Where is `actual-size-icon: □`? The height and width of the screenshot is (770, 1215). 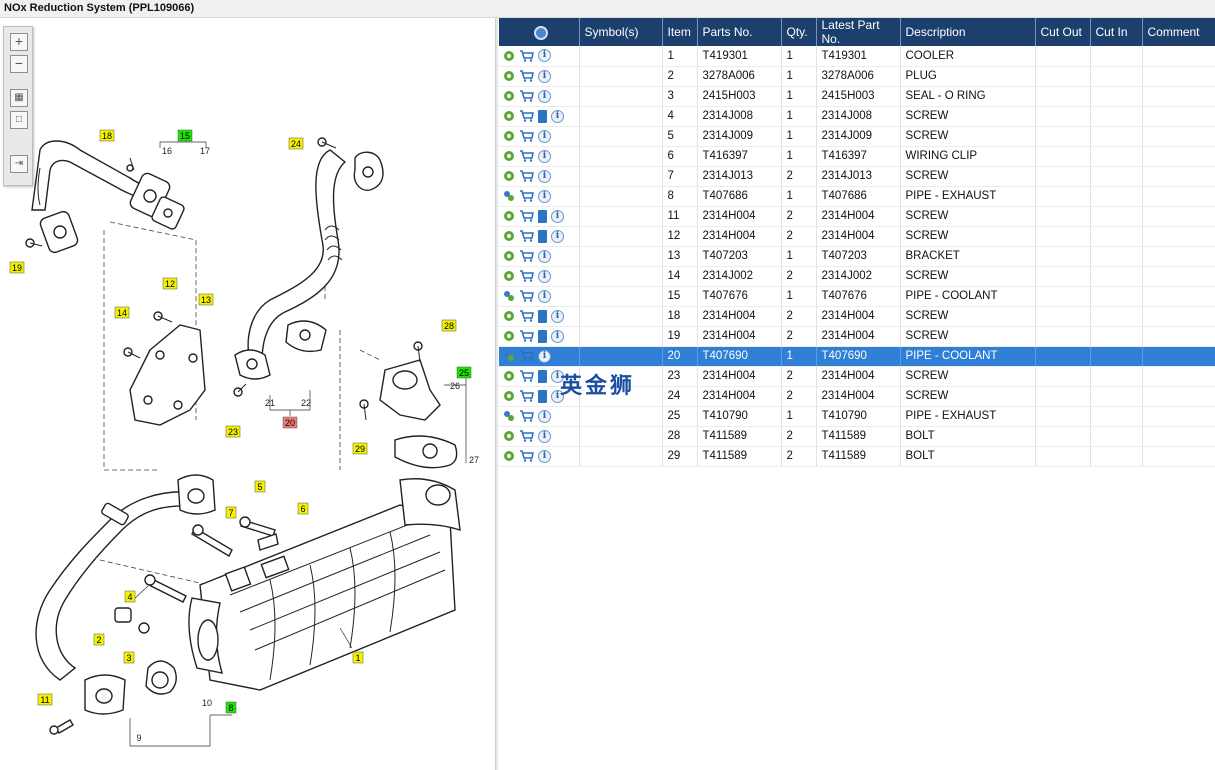
actual-size-icon: □ is located at coordinates (19, 120).